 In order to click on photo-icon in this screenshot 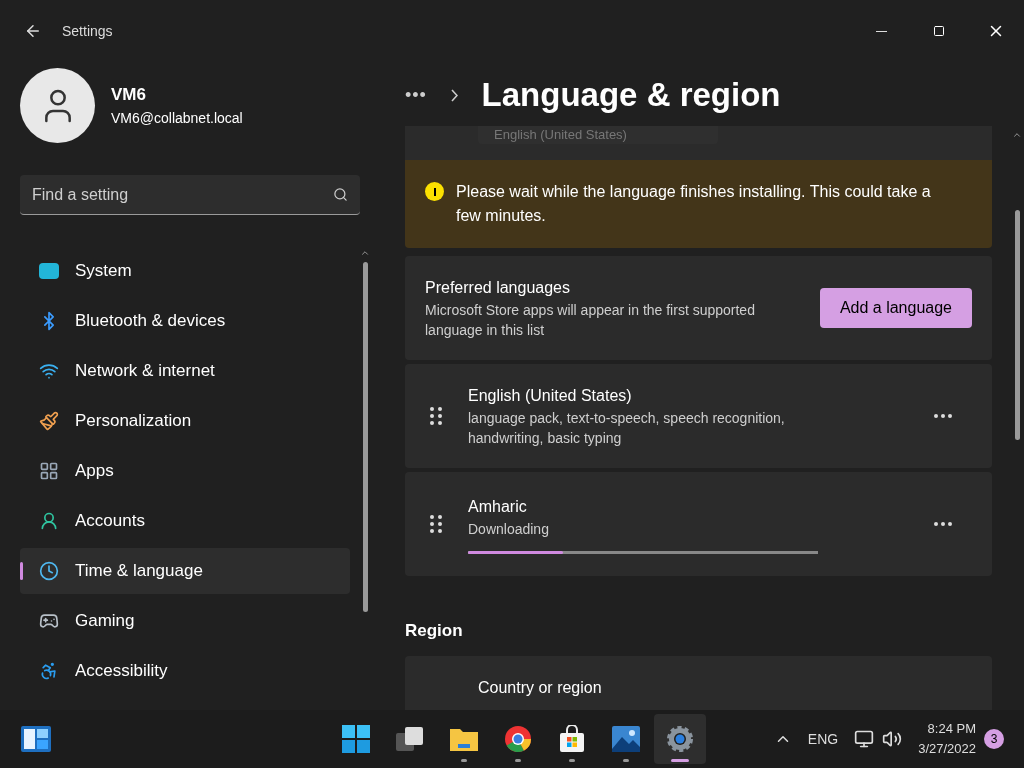, I will do `click(625, 739)`.